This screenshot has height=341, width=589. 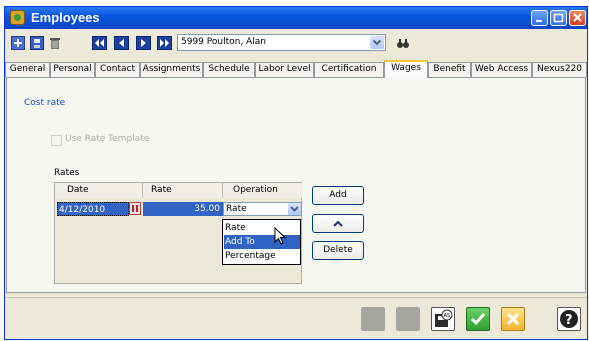 What do you see at coordinates (408, 319) in the screenshot?
I see `disabled-action-2-icon` at bounding box center [408, 319].